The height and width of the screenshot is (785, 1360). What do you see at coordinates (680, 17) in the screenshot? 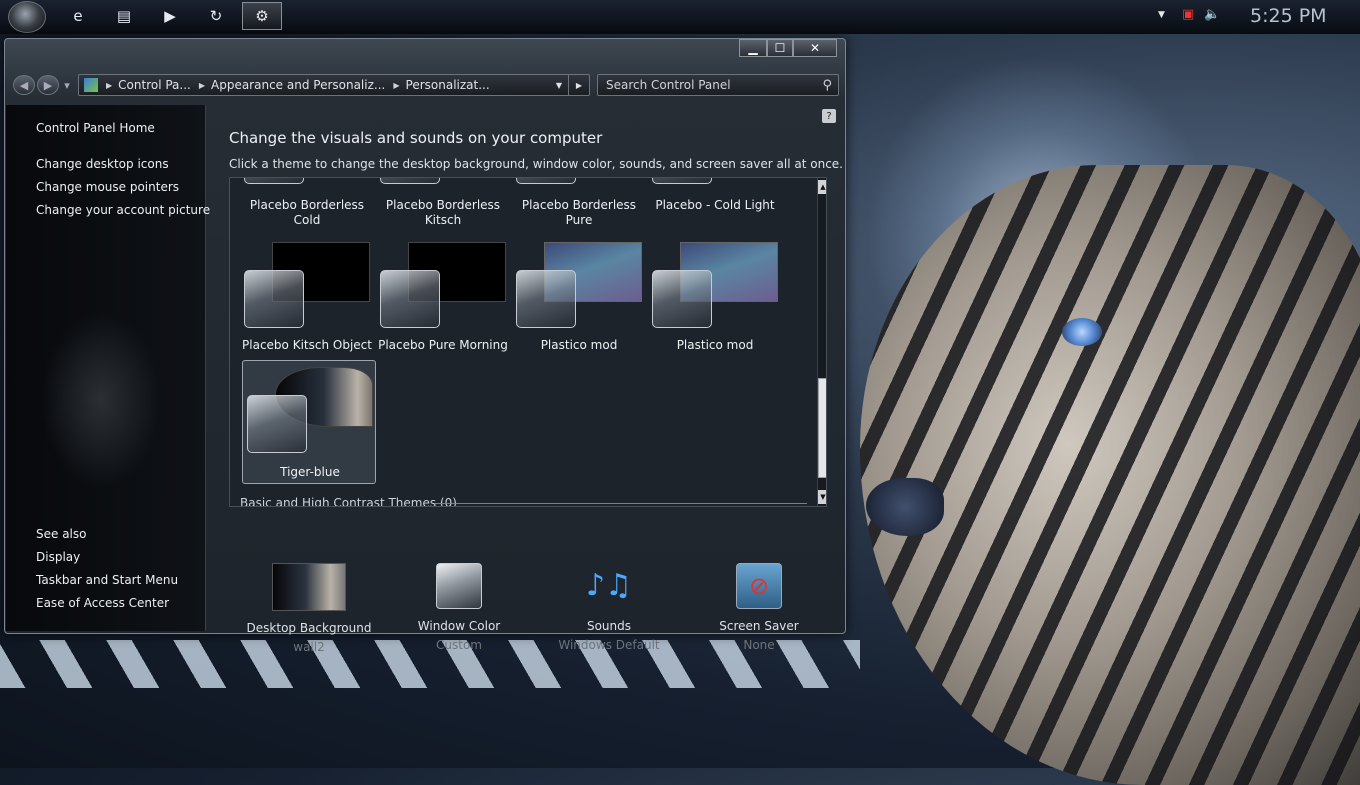
I see `taskbar: e ▤ ▶ ↻ ⚙ ▼ ▣ 🔈 5:25 PM` at bounding box center [680, 17].